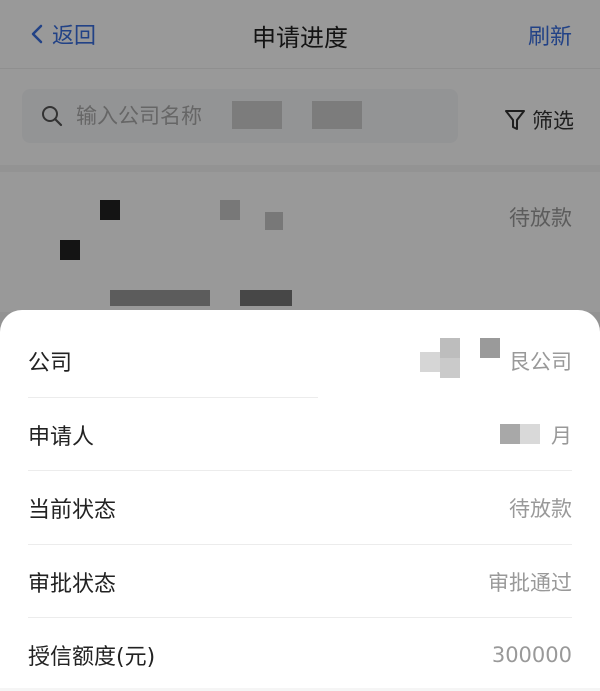 Image resolution: width=600 pixels, height=691 pixels. Describe the element at coordinates (50, 363) in the screenshot. I see `detail-label: 公司` at that location.